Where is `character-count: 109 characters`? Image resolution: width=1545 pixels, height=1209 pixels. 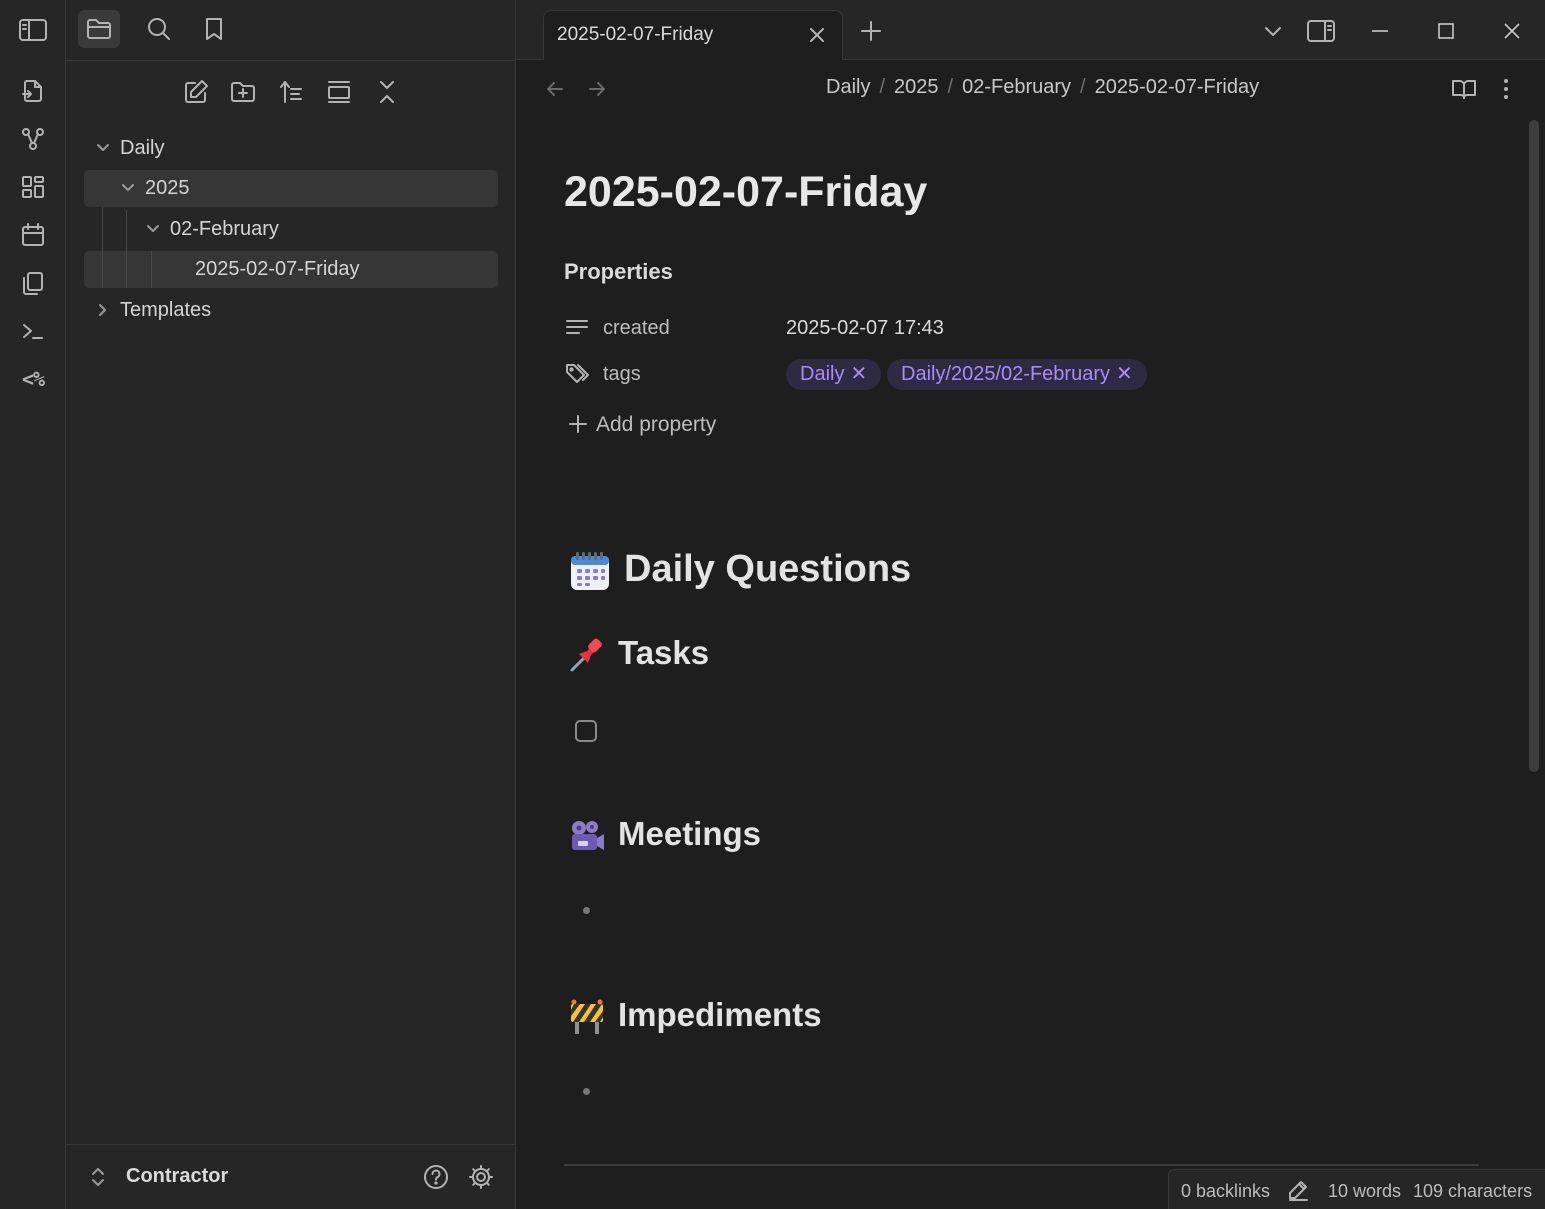
character-count: 109 characters is located at coordinates (1473, 1191).